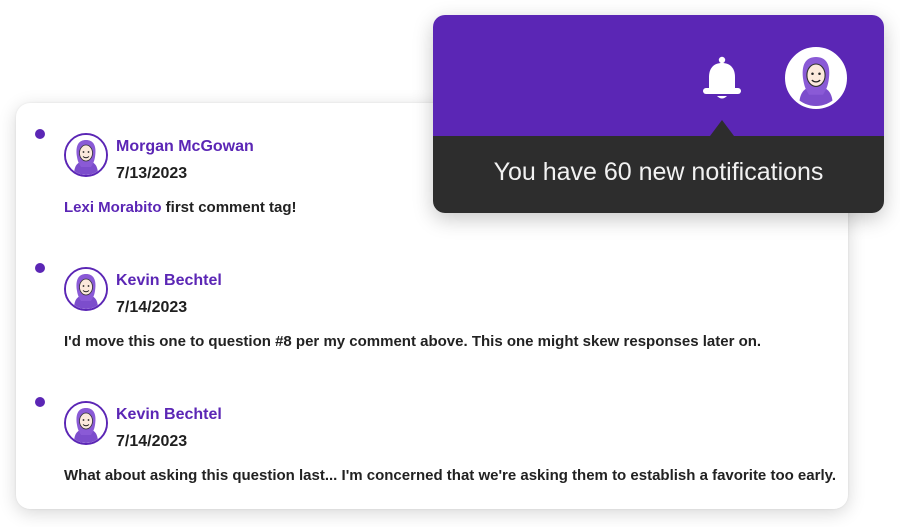 The width and height of the screenshot is (900, 527). I want to click on comment-body: Lexi Morabito first comment tag!, so click(180, 207).